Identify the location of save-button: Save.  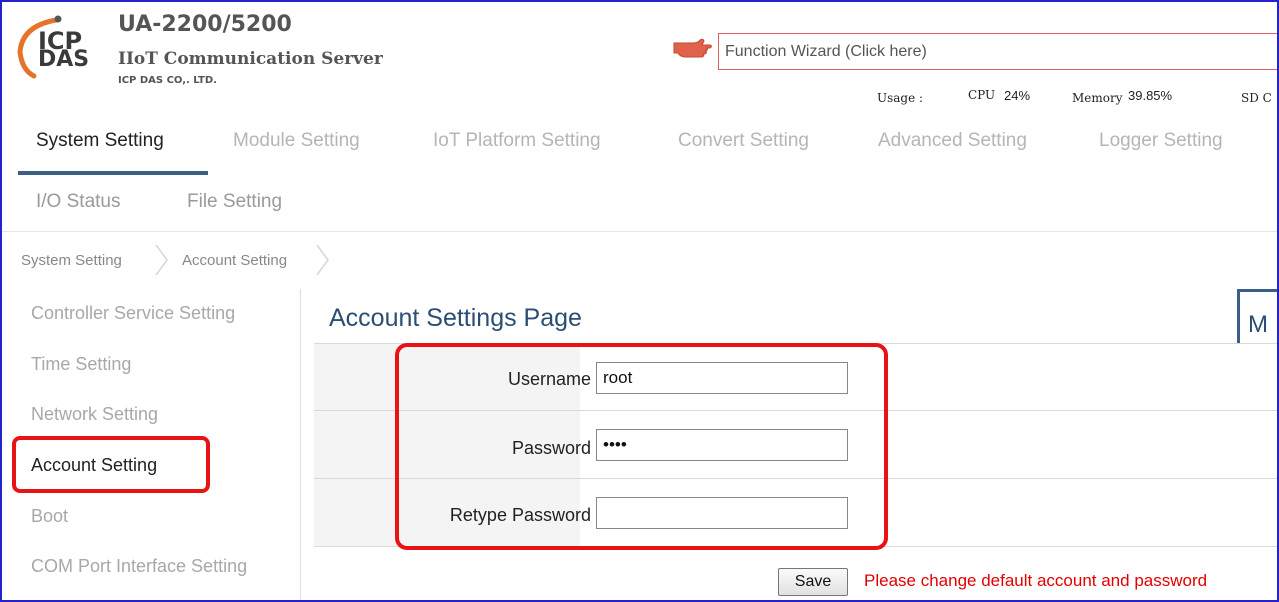
(813, 582).